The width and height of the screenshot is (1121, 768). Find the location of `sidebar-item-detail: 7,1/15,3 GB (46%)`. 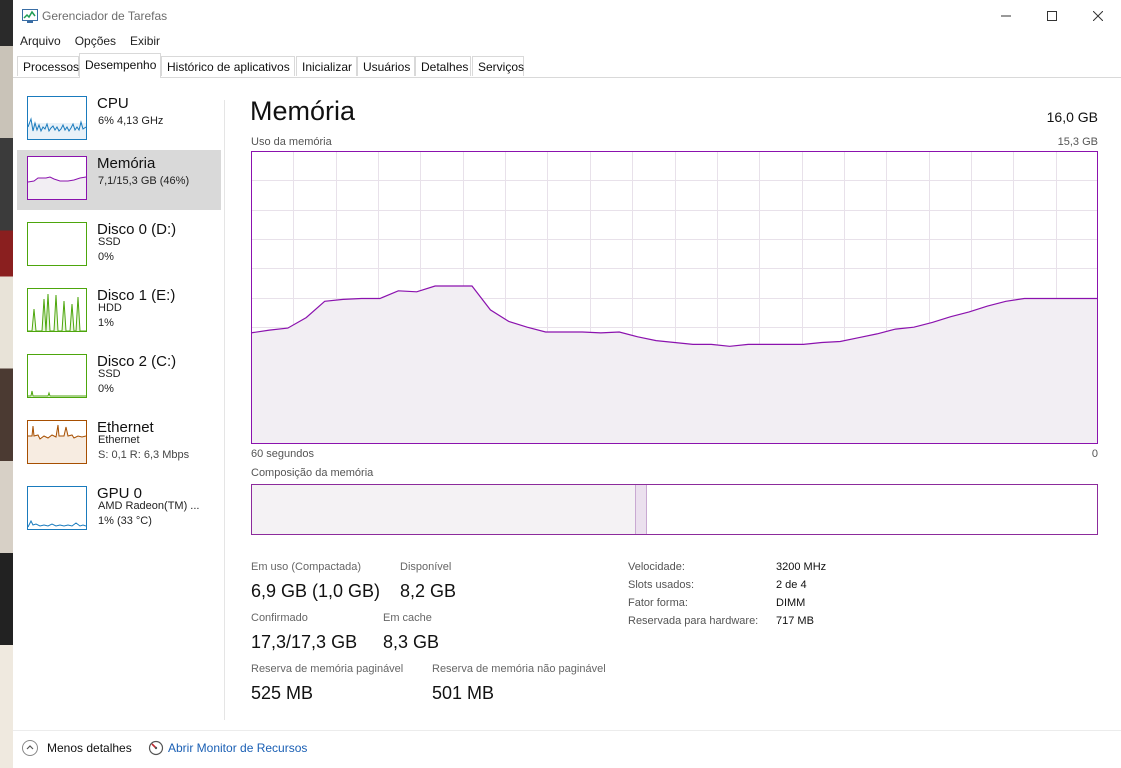

sidebar-item-detail: 7,1/15,3 GB (46%) is located at coordinates (144, 181).